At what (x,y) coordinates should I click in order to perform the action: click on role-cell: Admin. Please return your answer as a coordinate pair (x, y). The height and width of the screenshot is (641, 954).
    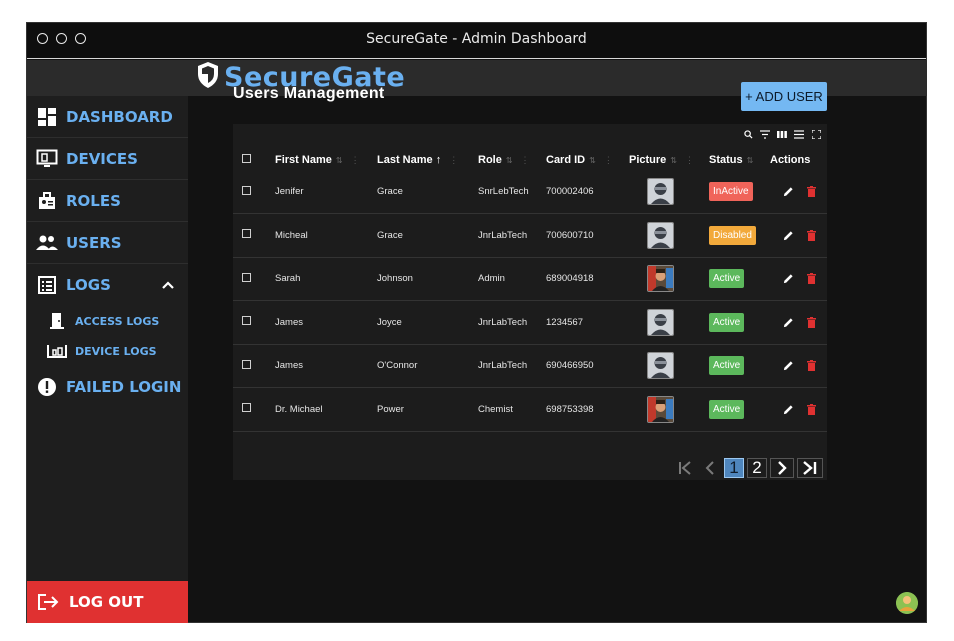
    Looking at the image, I should click on (512, 279).